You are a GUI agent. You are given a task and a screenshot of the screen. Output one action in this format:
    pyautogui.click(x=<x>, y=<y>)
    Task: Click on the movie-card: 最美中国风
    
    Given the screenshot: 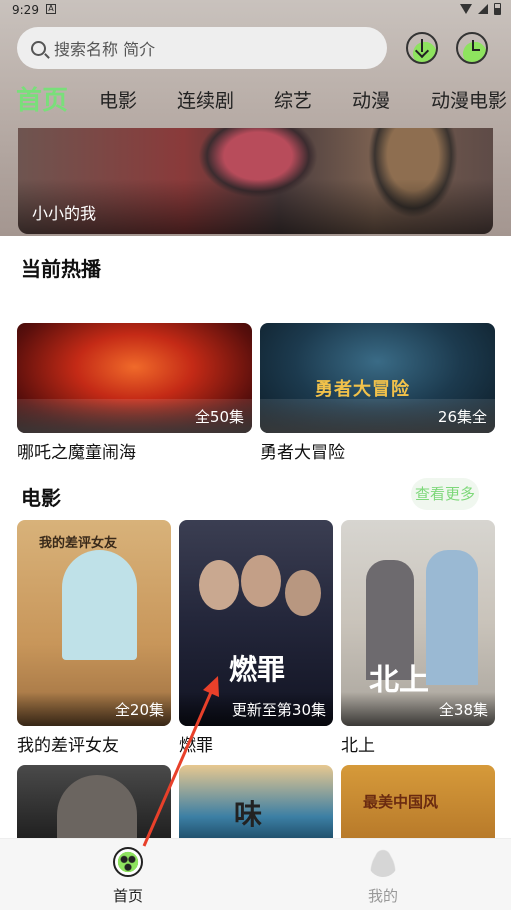 What is the action you would take?
    pyautogui.click(x=418, y=802)
    